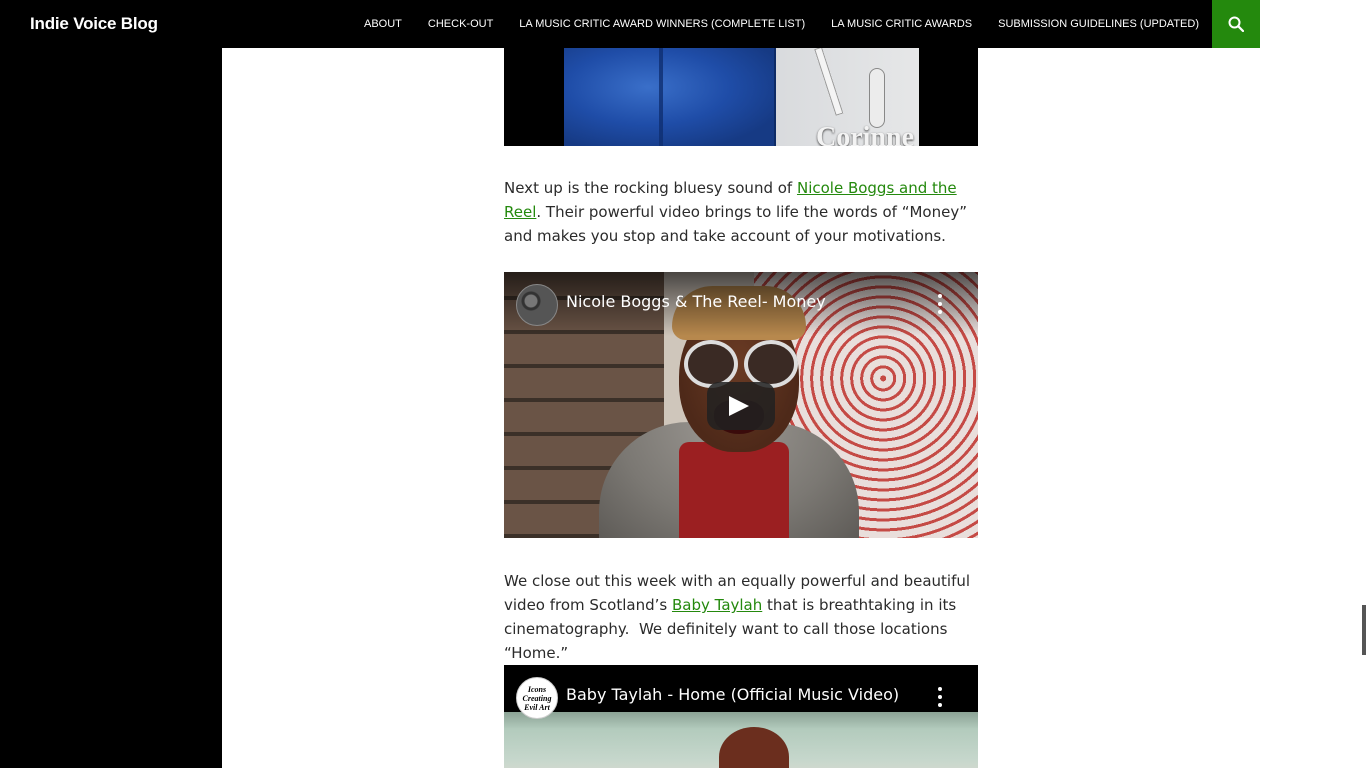 This screenshot has width=1366, height=768. I want to click on play-icon, so click(739, 406).